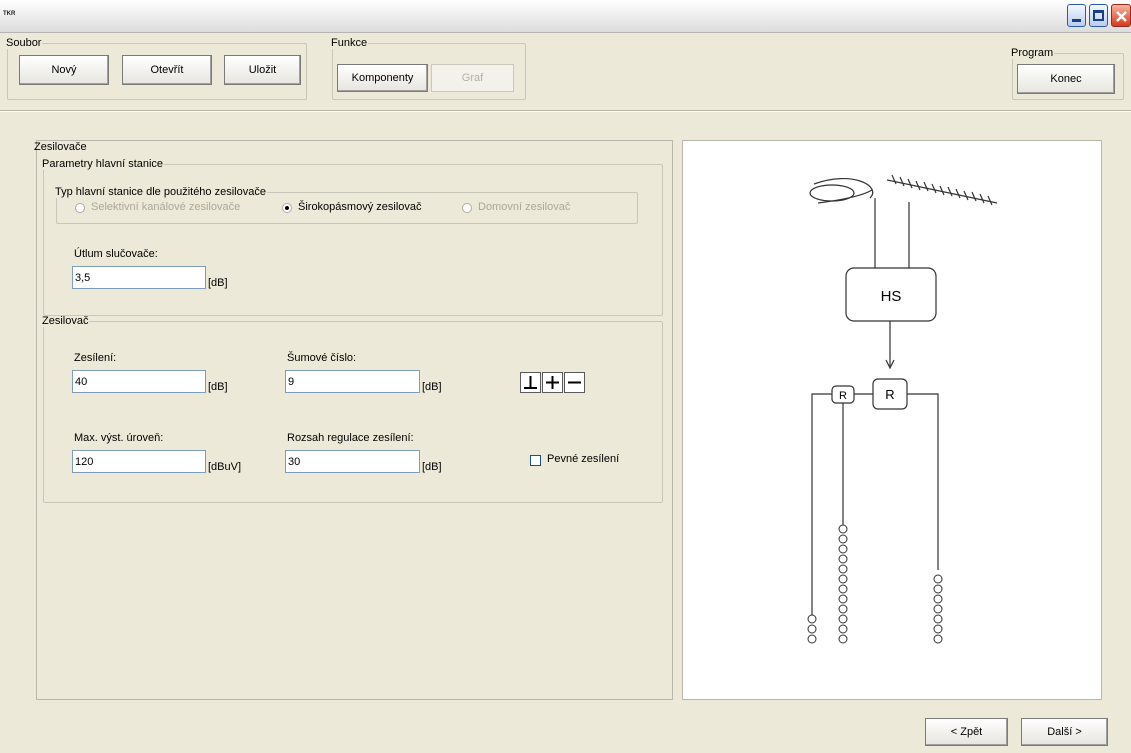 The width and height of the screenshot is (1131, 753). I want to click on toolbar-separator, so click(565, 111).